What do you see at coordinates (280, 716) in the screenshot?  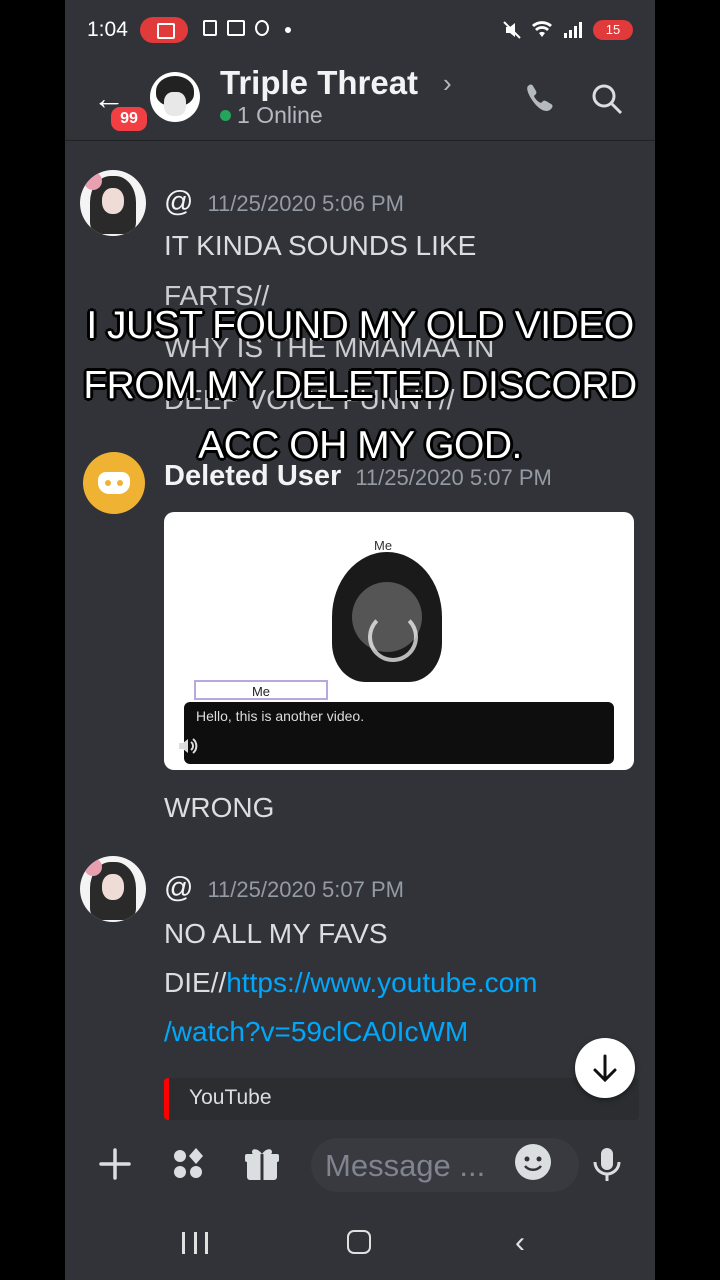 I see `video-dialog-text: Hello, this is another video.` at bounding box center [280, 716].